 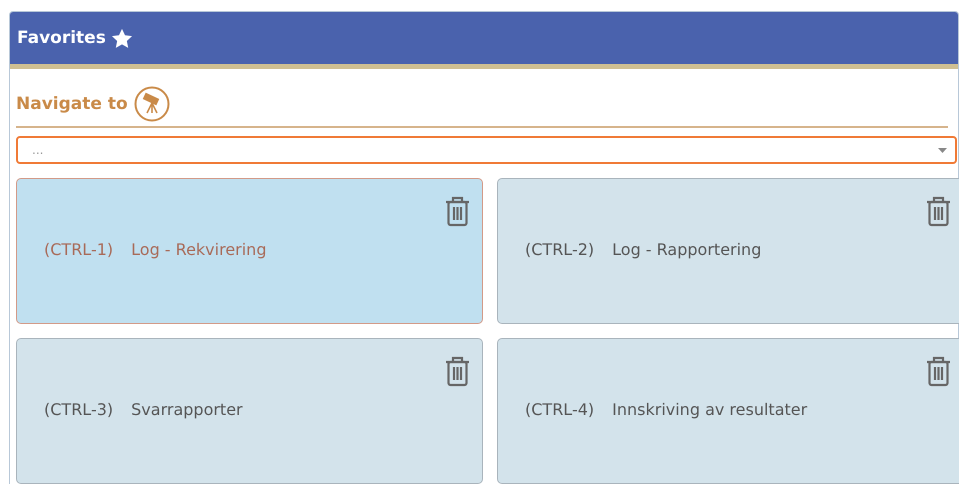 What do you see at coordinates (79, 249) in the screenshot?
I see `shortcut-label: (CTRL-1)` at bounding box center [79, 249].